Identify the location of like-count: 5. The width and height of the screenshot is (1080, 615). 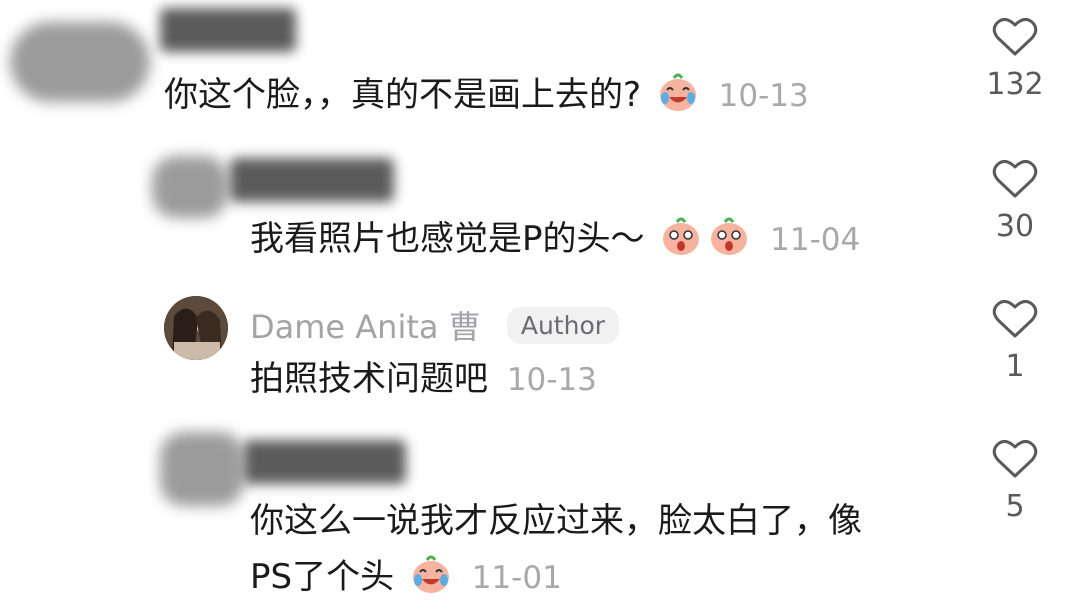
(1015, 506).